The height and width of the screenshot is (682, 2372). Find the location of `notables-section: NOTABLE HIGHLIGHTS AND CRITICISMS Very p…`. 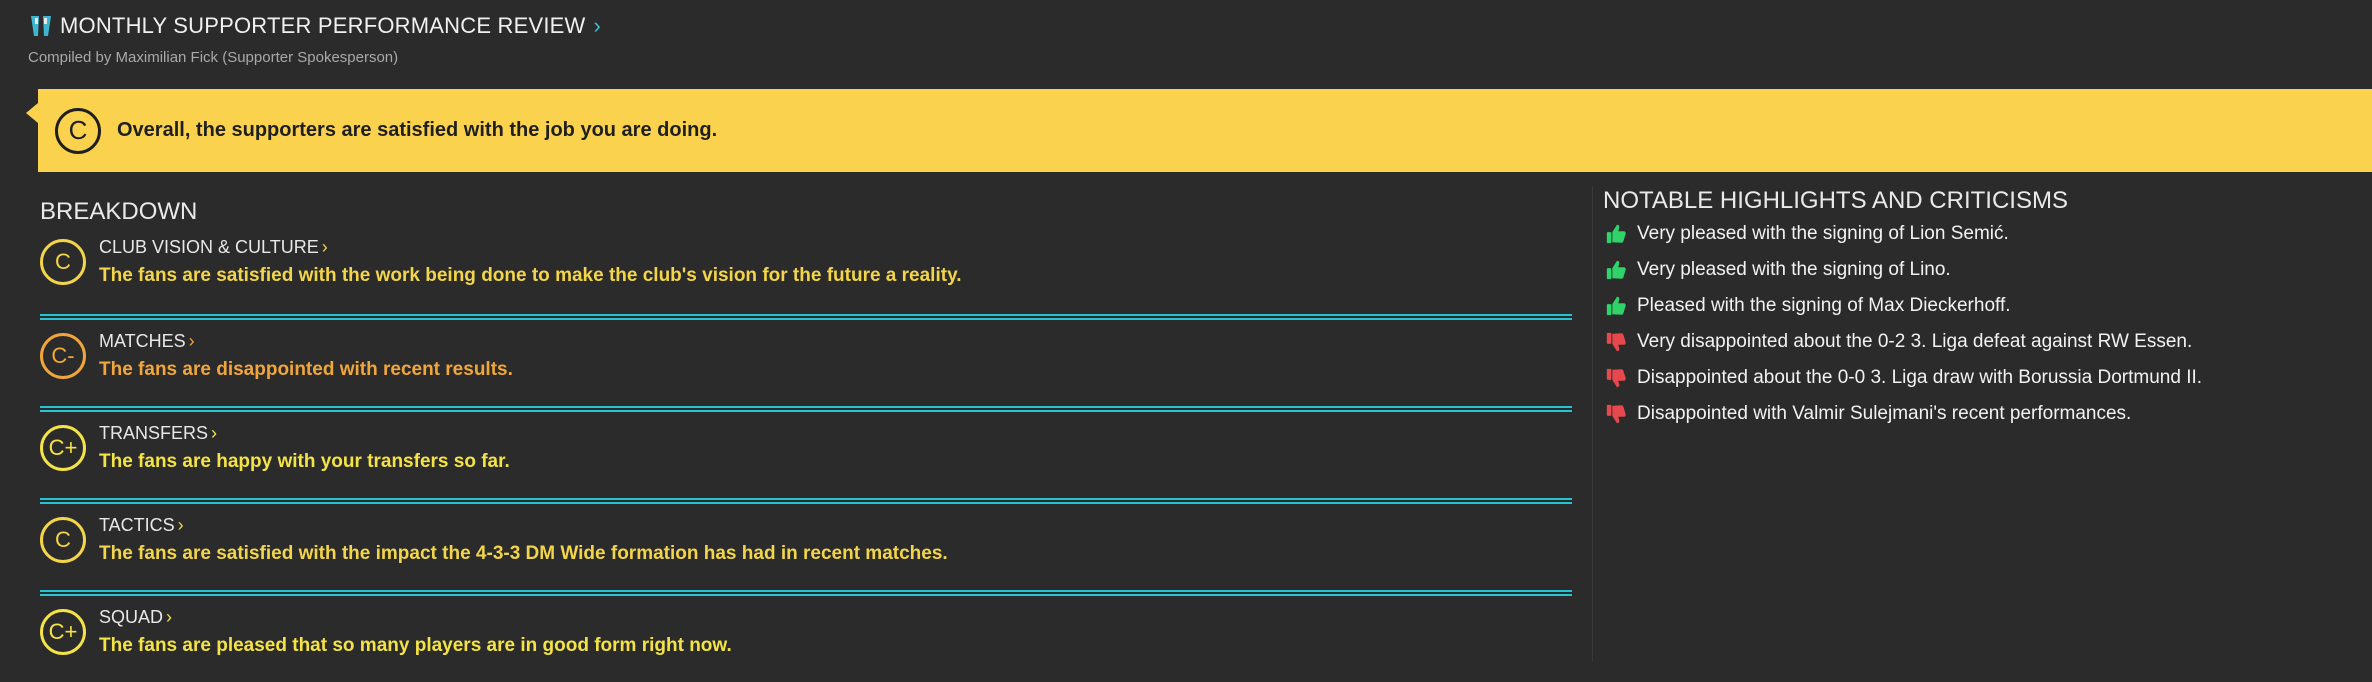

notables-section: NOTABLE HIGHLIGHTS AND CRITICISMS Very p… is located at coordinates (1983, 309).